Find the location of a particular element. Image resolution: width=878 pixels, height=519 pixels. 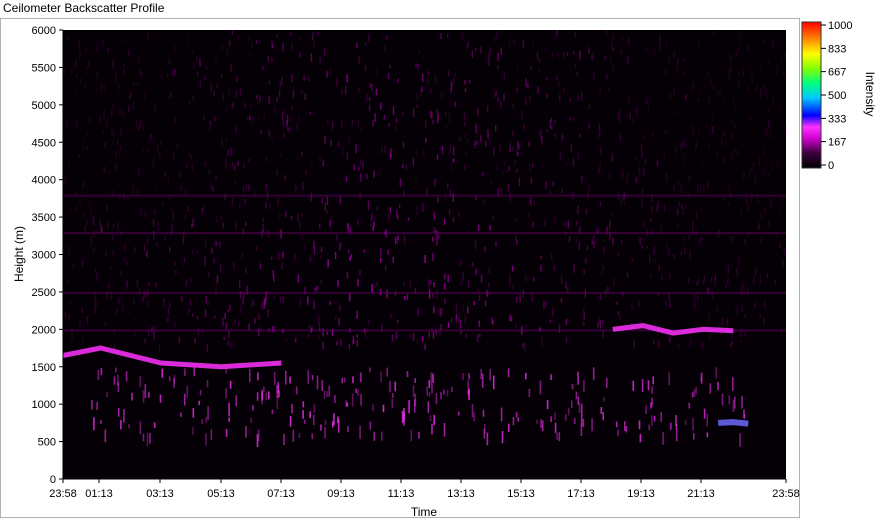

colorbar-tick-label: 333 is located at coordinates (837, 119).